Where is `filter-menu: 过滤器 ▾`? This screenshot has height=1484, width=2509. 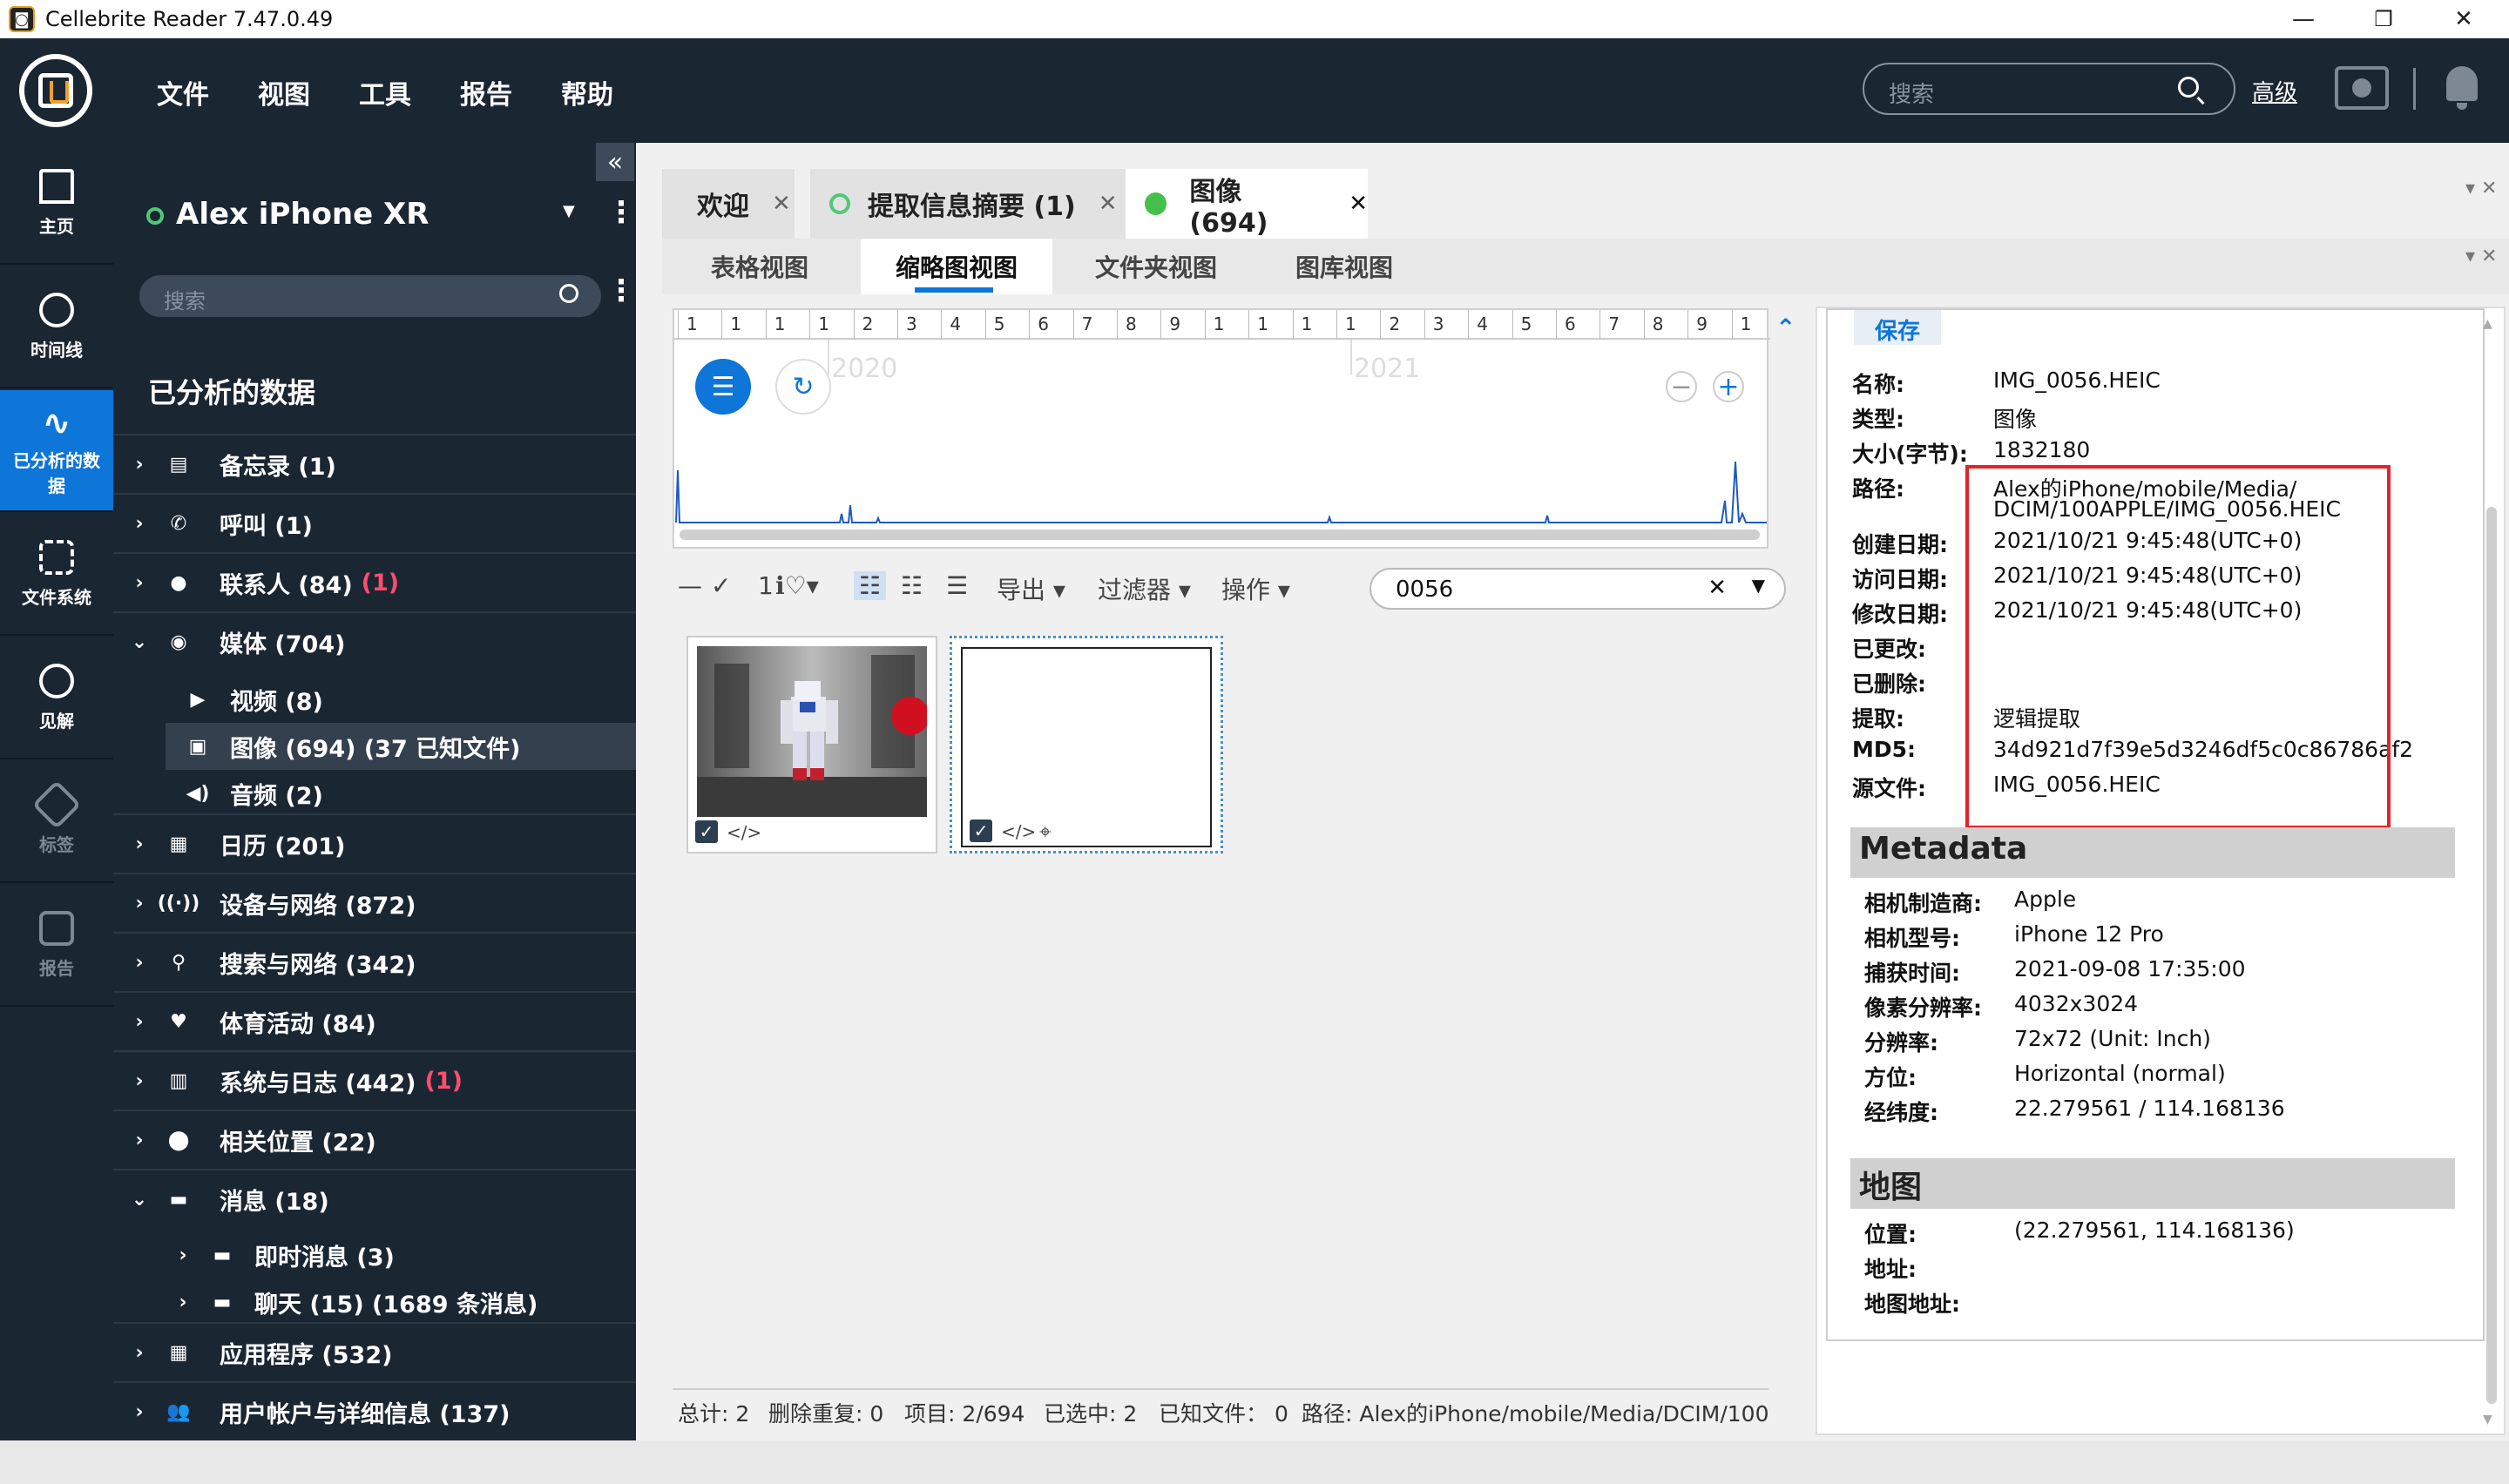 filter-menu: 过滤器 ▾ is located at coordinates (1144, 588).